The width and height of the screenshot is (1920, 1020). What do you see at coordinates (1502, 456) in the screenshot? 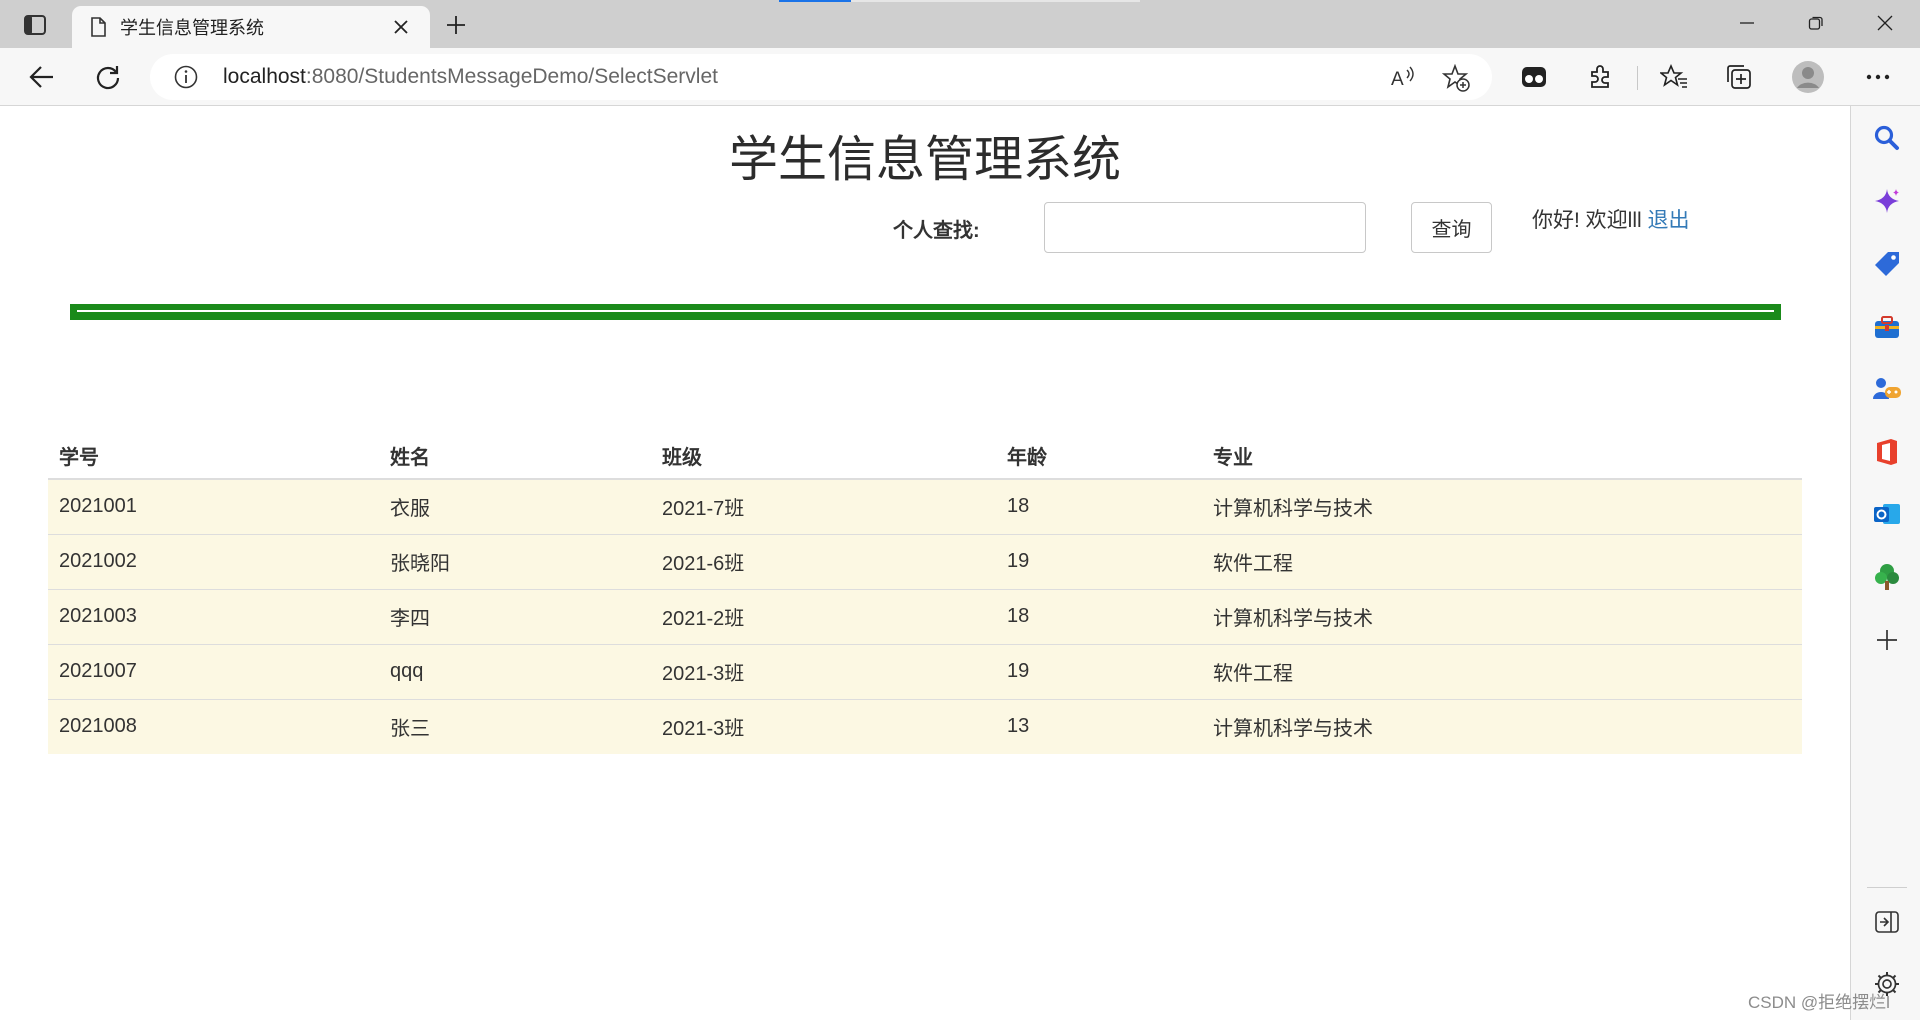
I see `header-major: 专业` at bounding box center [1502, 456].